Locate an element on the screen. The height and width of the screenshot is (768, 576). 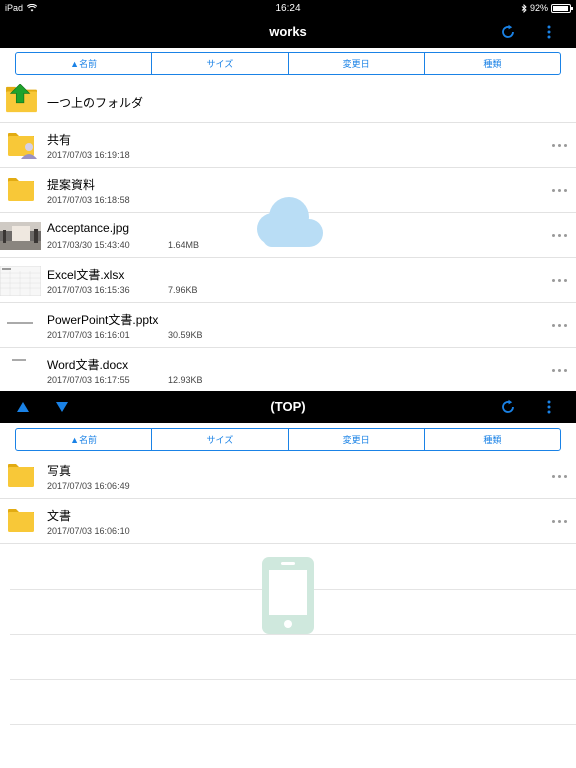
phone-icon is located at coordinates (288, 595).